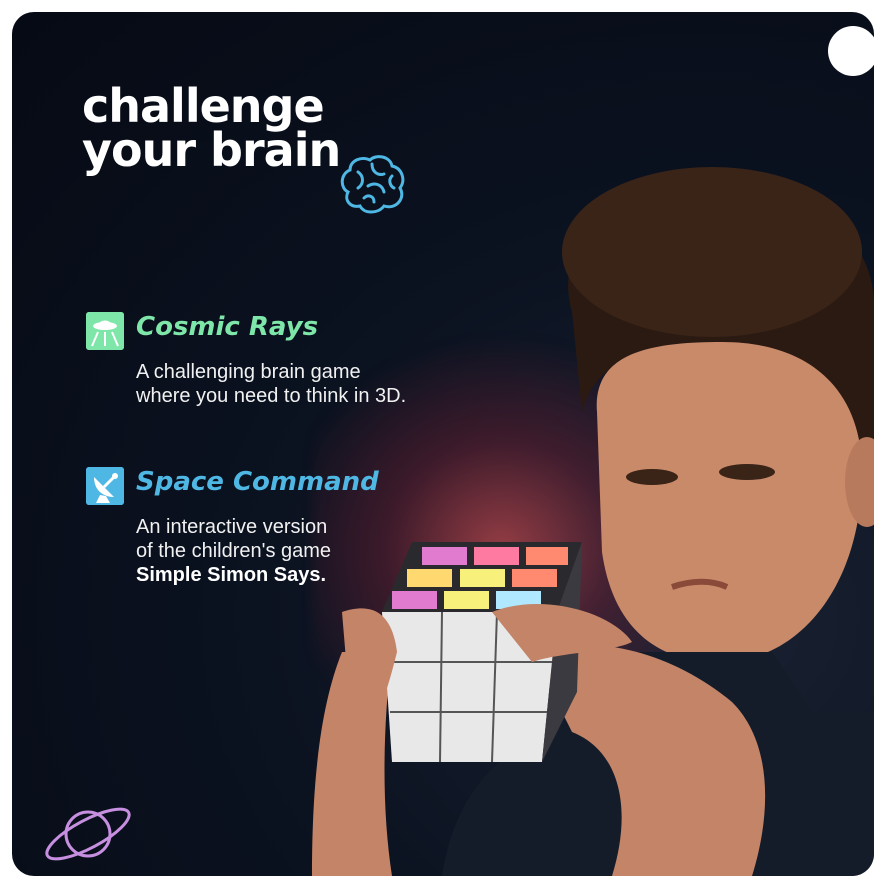 The image size is (882, 883). What do you see at coordinates (211, 150) in the screenshot?
I see `headline-line-2: your brain` at bounding box center [211, 150].